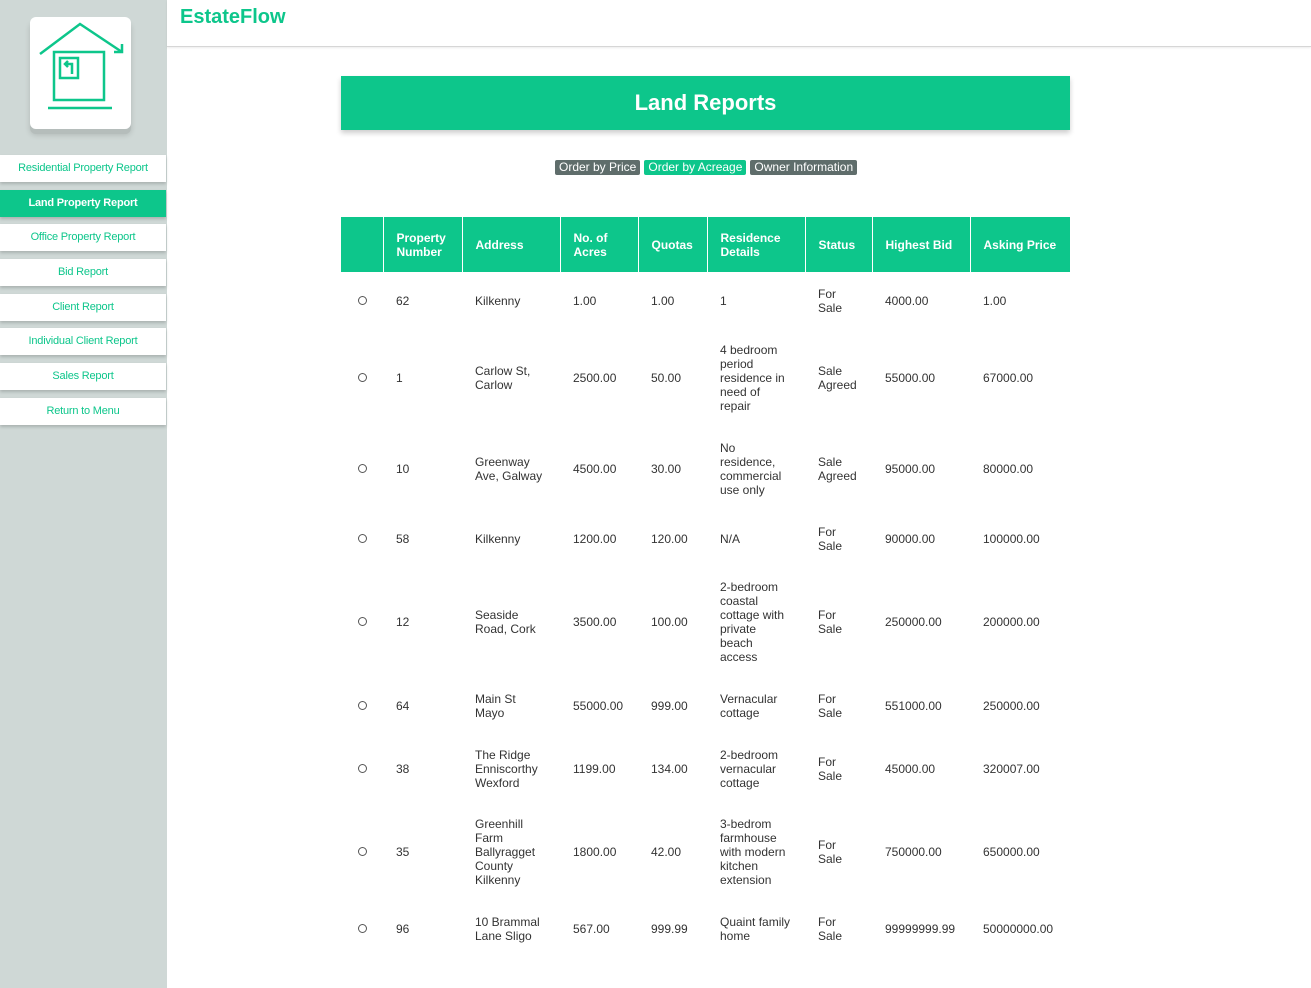  I want to click on table-cell: 551000.00, so click(913, 705).